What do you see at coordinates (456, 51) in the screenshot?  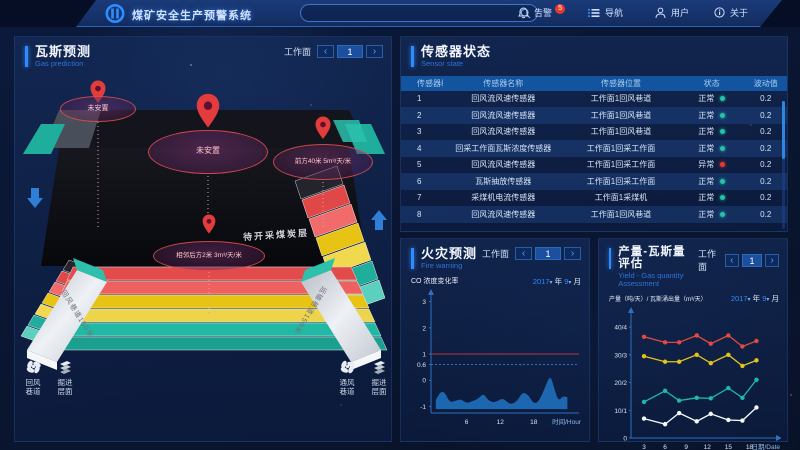 I see `panel-title: 传感器状态` at bounding box center [456, 51].